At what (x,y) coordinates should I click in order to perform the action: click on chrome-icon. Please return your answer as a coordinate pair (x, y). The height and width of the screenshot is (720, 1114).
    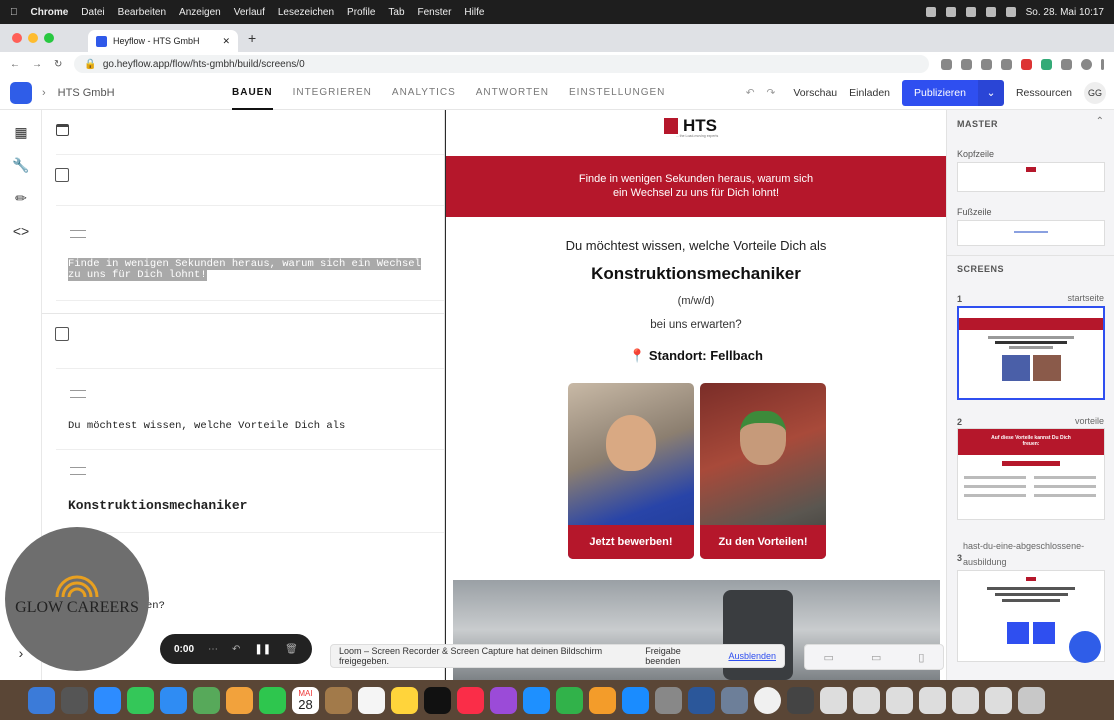
    Looking at the image, I should click on (767, 700).